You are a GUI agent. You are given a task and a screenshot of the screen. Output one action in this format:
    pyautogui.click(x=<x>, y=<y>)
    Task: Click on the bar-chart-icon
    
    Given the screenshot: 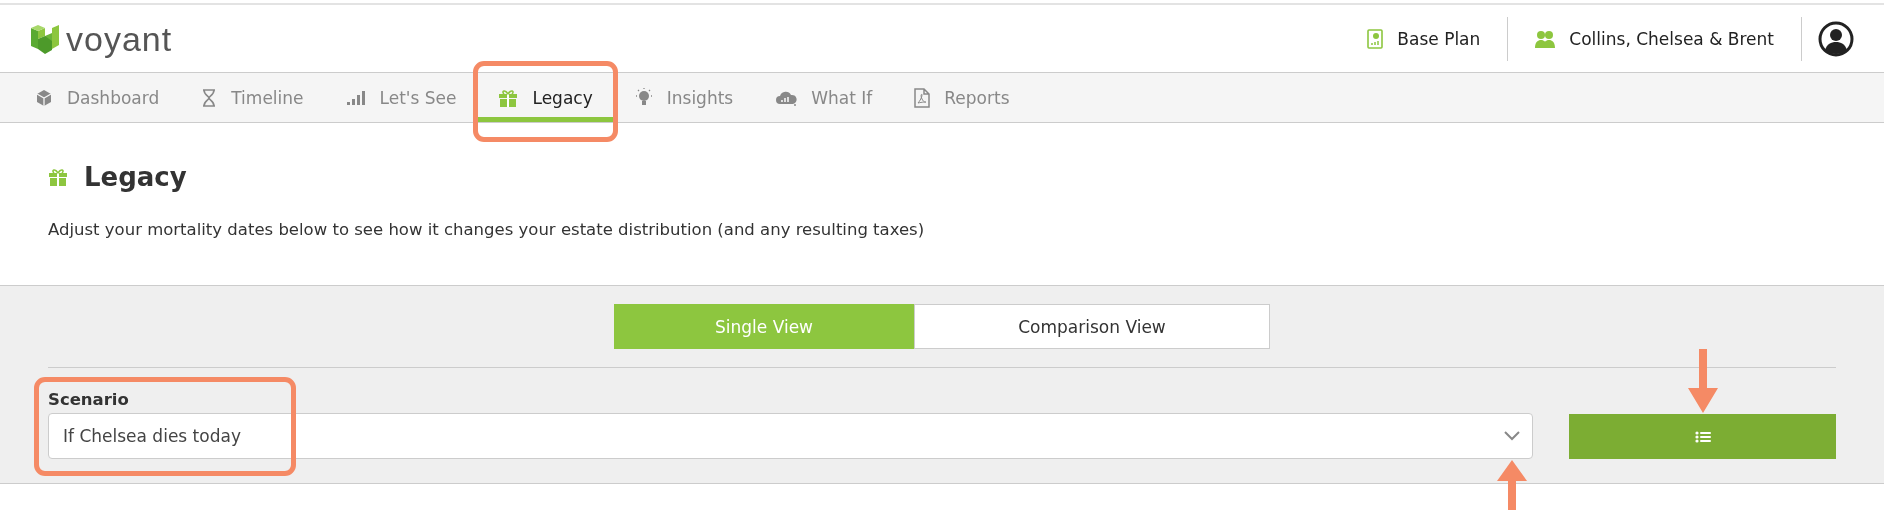 What is the action you would take?
    pyautogui.click(x=355, y=97)
    